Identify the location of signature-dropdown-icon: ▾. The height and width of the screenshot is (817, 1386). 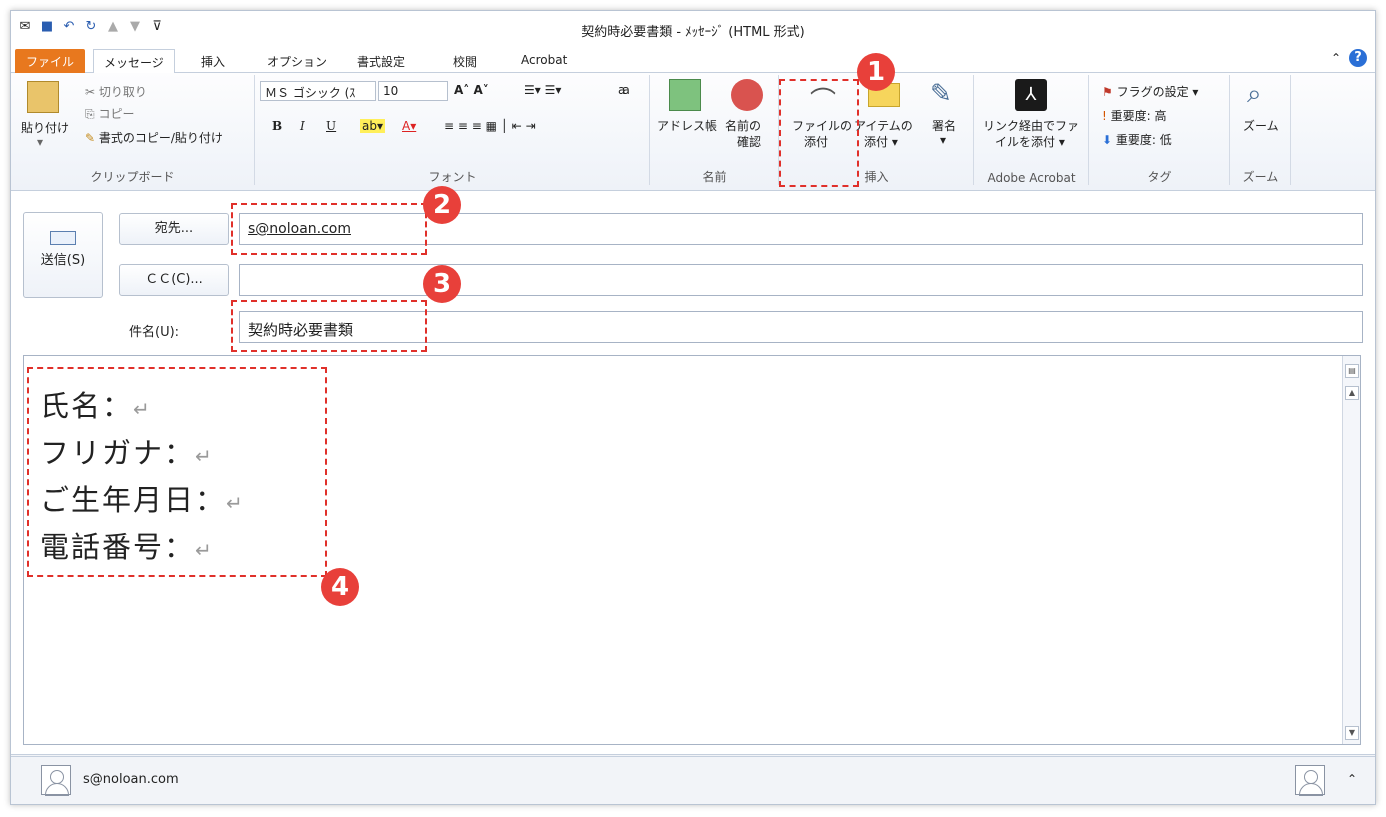
(943, 140).